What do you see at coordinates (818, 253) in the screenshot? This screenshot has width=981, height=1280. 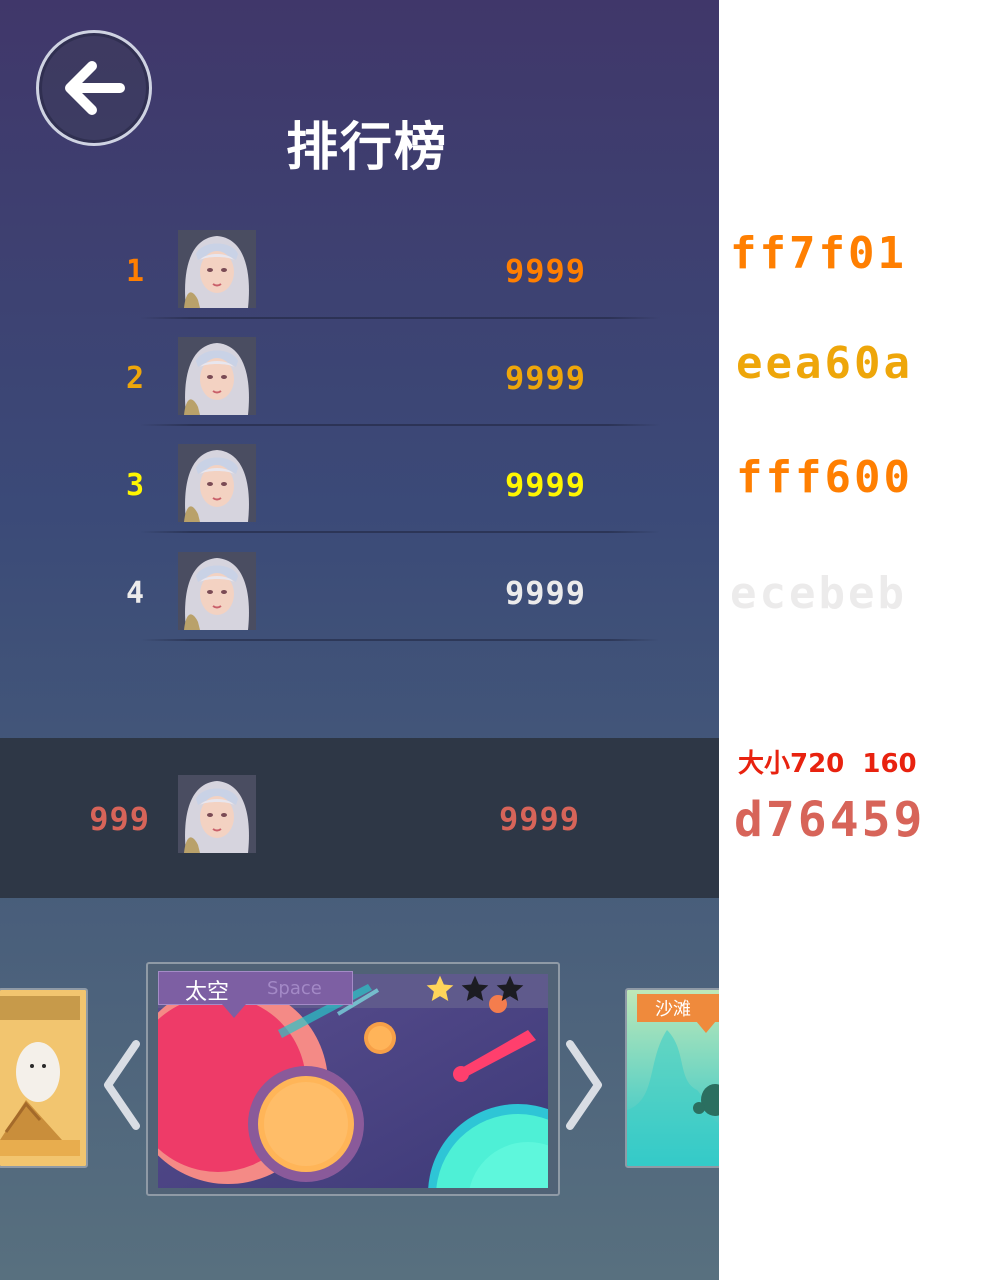 I see `color-annotation: ff7f01` at bounding box center [818, 253].